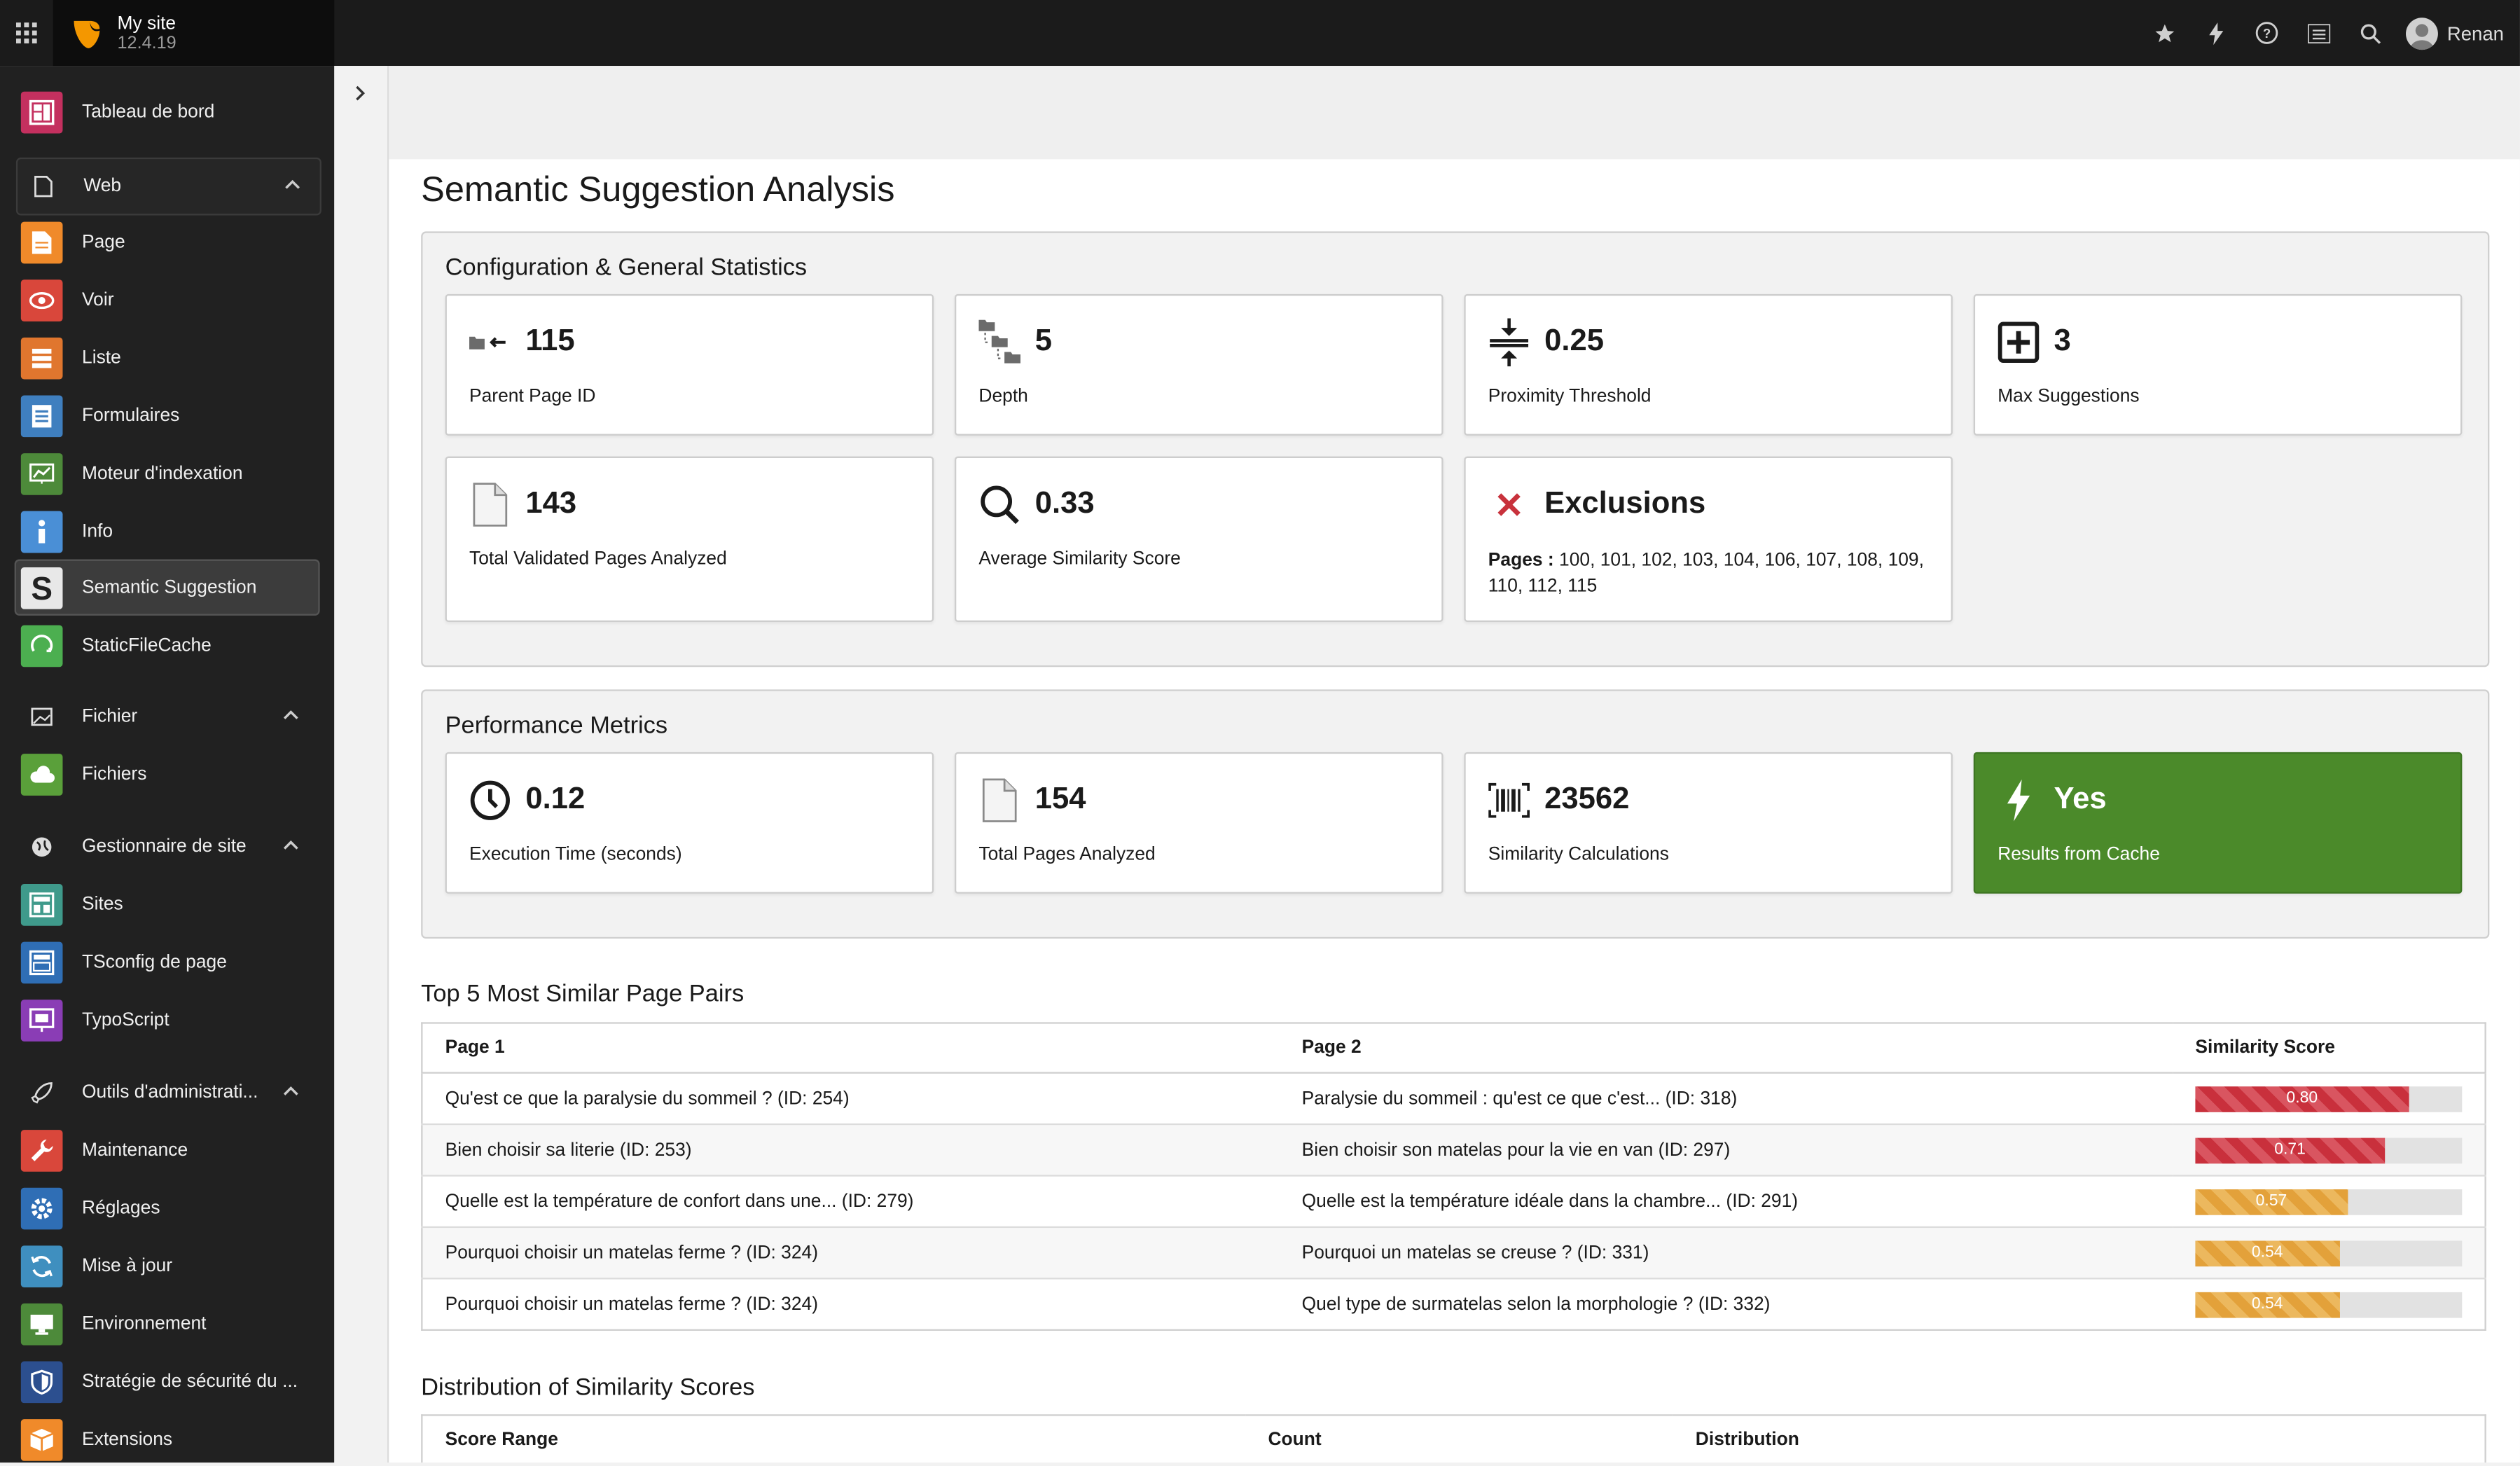 The width and height of the screenshot is (2520, 1466). What do you see at coordinates (1199, 539) in the screenshot?
I see `average-similarity-card: 0.33 Average Similarity Score` at bounding box center [1199, 539].